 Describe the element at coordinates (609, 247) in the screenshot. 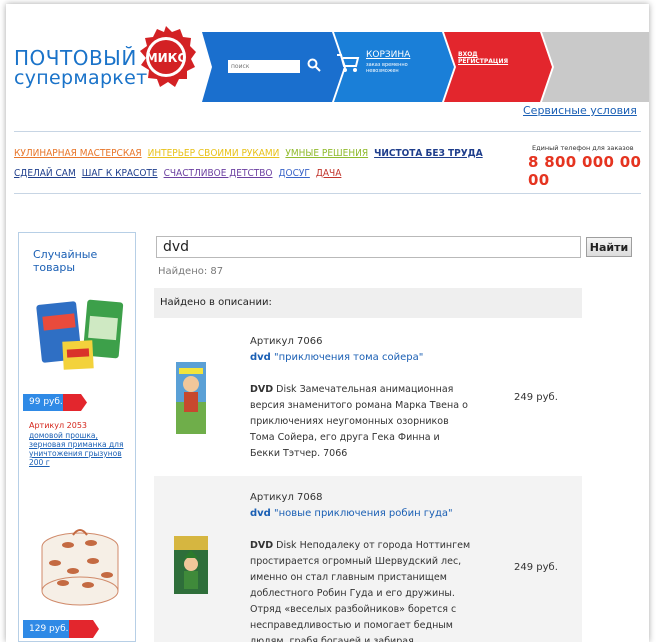

I see `find-button: Найти` at that location.